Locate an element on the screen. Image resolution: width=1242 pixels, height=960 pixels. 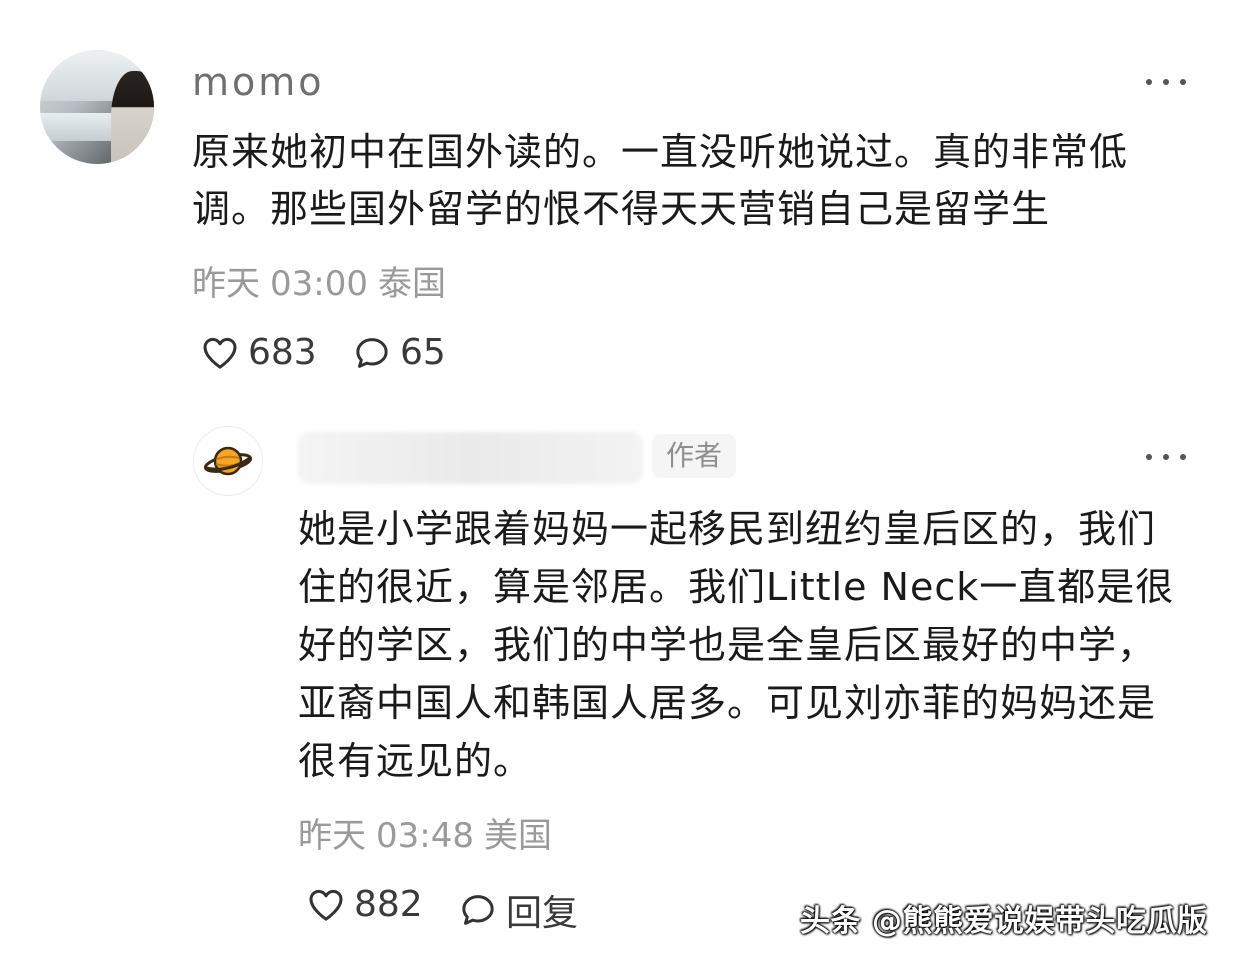
comment-reply-button: 65 is located at coordinates (399, 352).